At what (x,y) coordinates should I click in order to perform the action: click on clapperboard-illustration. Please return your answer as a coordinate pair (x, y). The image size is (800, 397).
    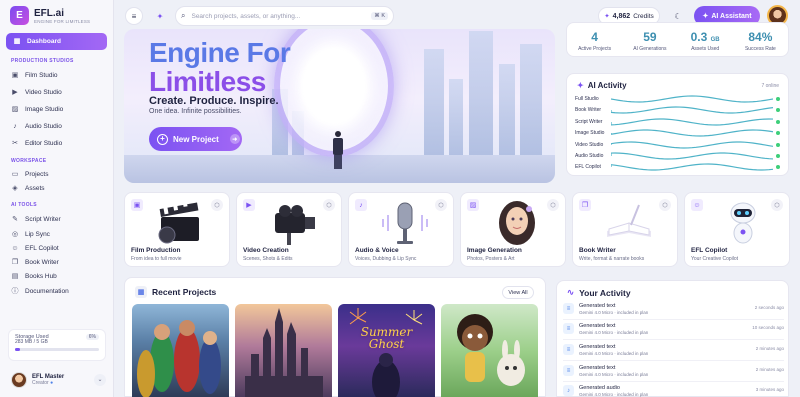
    Looking at the image, I should click on (178, 221).